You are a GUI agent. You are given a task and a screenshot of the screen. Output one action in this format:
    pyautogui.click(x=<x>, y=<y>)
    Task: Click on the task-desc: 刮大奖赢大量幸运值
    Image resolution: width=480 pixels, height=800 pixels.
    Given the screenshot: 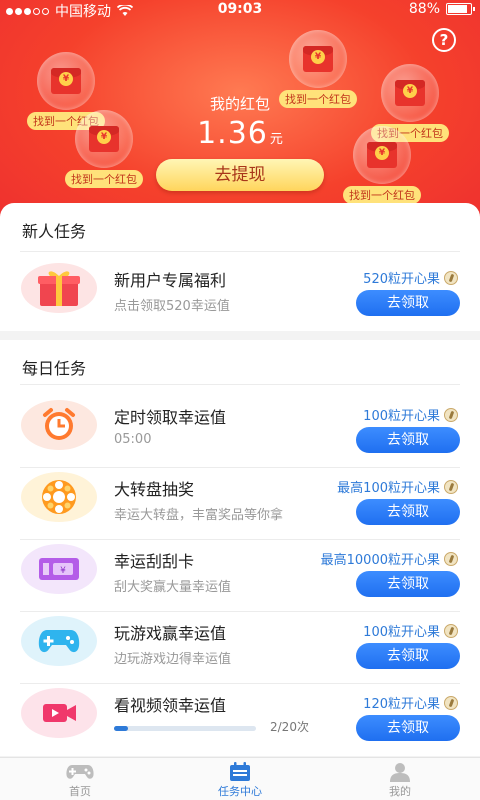 What is the action you would take?
    pyautogui.click(x=173, y=587)
    